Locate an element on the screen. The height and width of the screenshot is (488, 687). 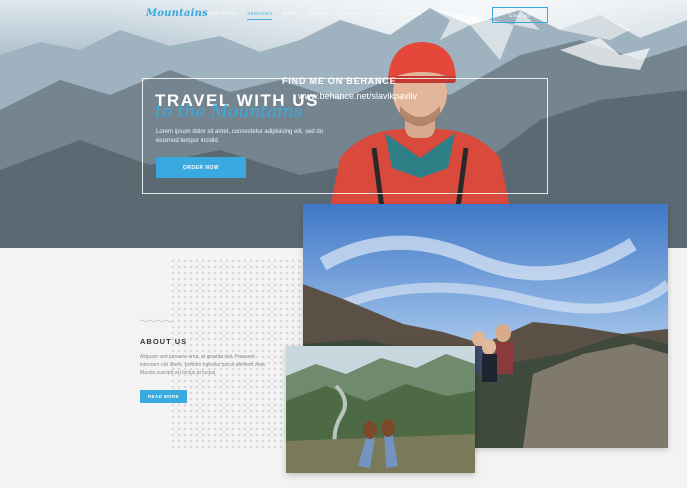
behance-heading: FIND ME ON BEHANCE is located at coordinates (339, 81).